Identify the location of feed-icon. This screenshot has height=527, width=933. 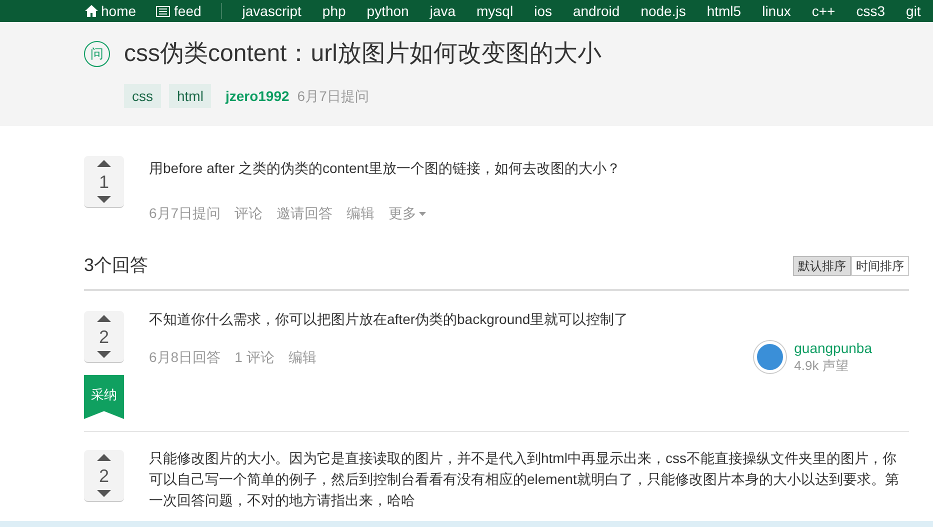
(163, 11).